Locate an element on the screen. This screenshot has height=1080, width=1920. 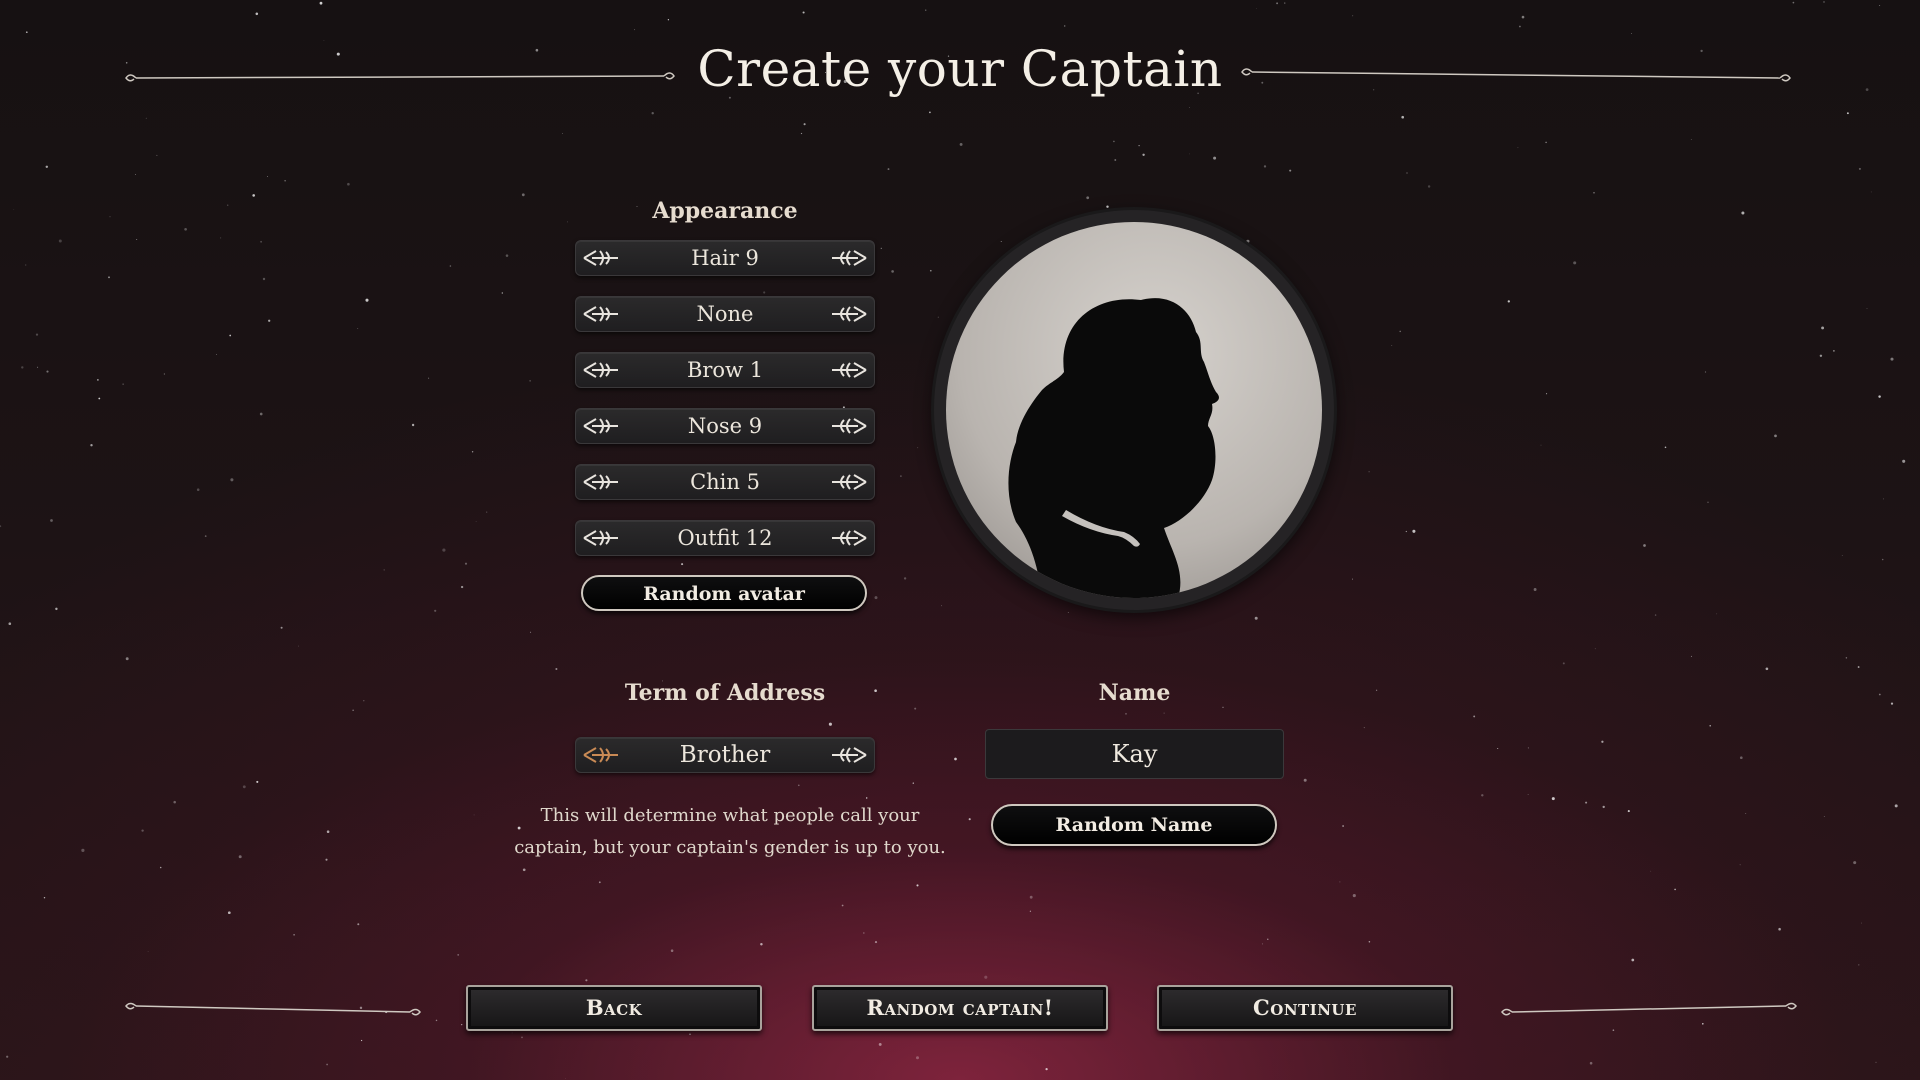
random-captain-button: Random captain! is located at coordinates (960, 1008).